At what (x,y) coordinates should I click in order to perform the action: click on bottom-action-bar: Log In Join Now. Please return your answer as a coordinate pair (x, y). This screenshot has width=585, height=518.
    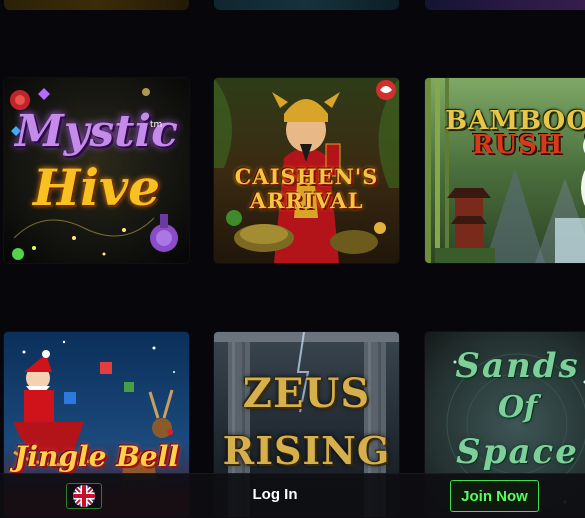
    Looking at the image, I should click on (292, 495).